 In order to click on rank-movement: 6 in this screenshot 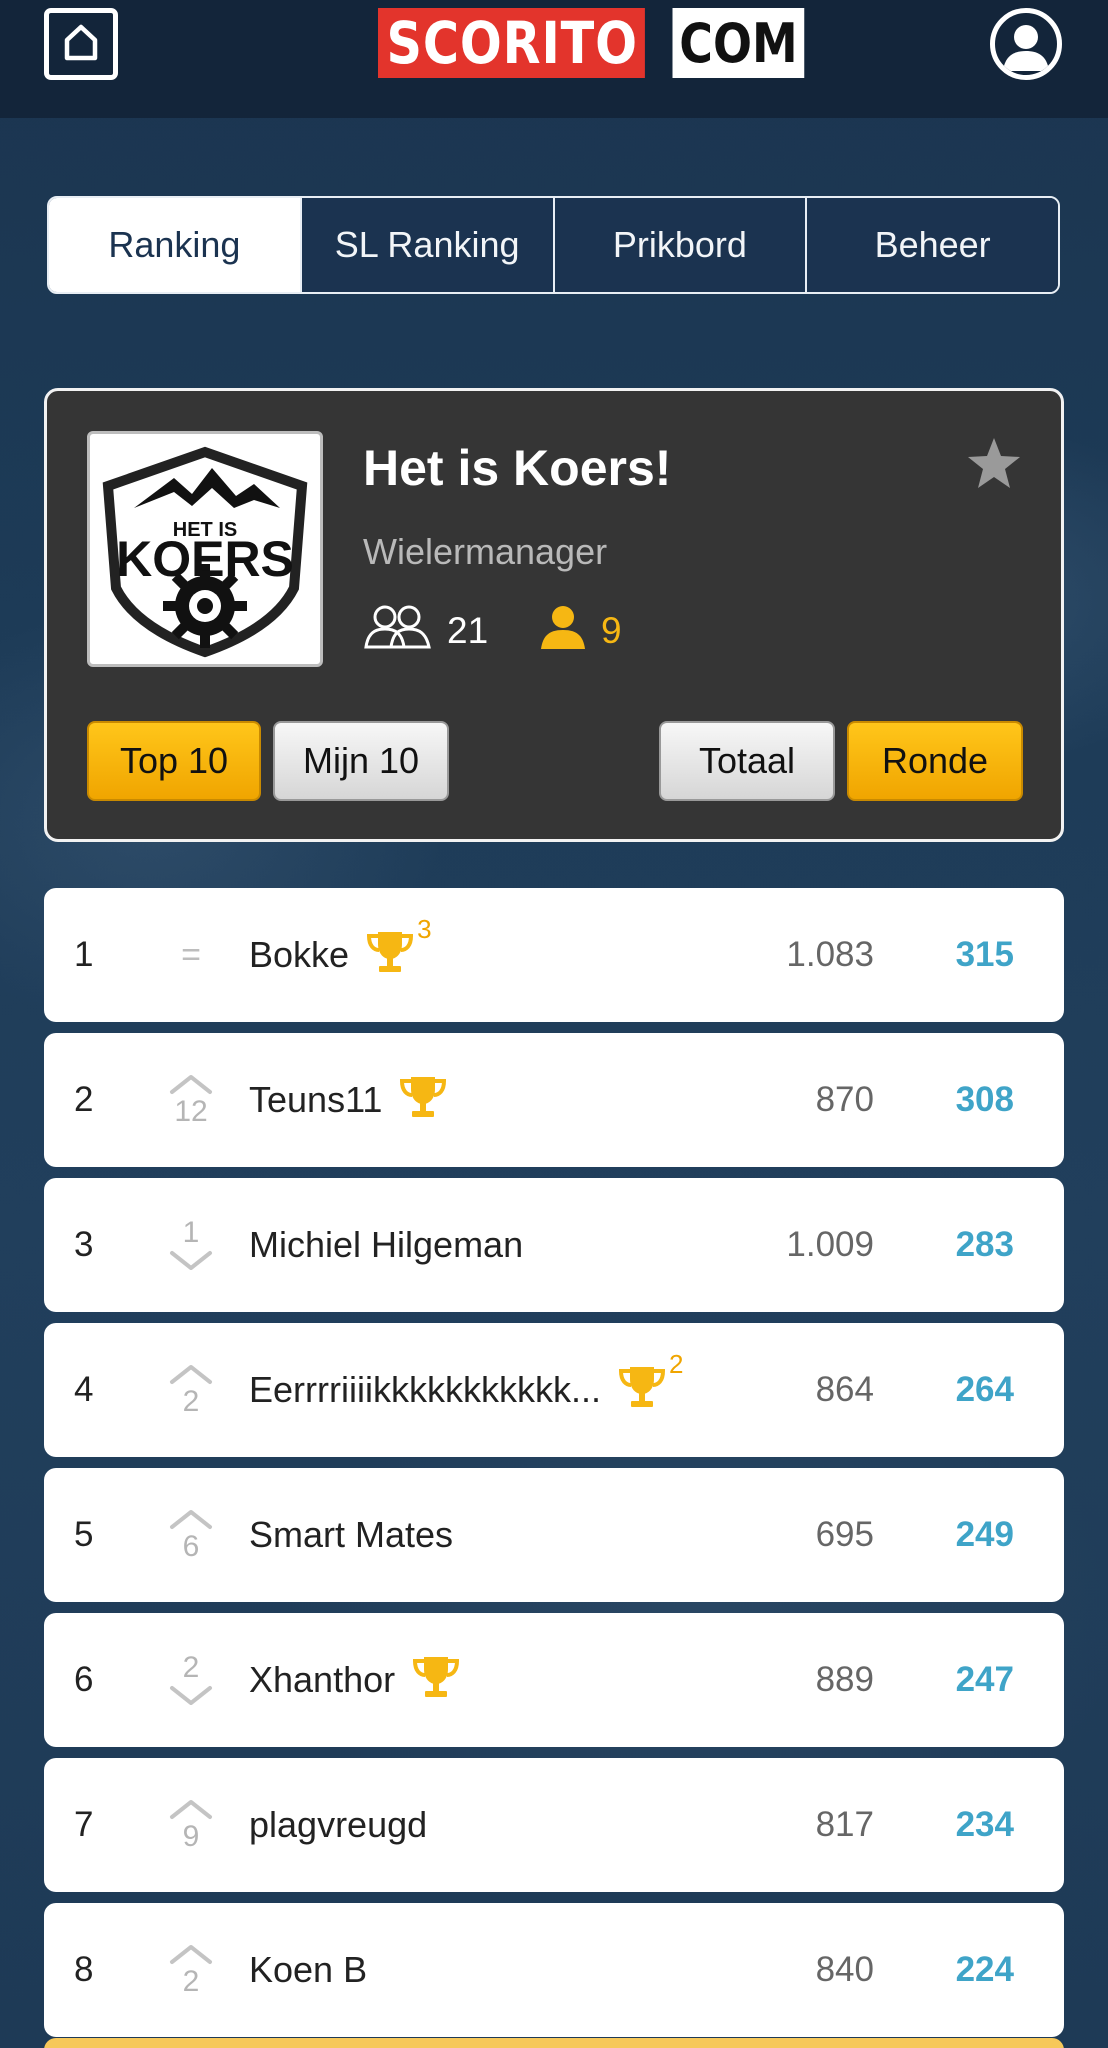, I will do `click(191, 1535)`.